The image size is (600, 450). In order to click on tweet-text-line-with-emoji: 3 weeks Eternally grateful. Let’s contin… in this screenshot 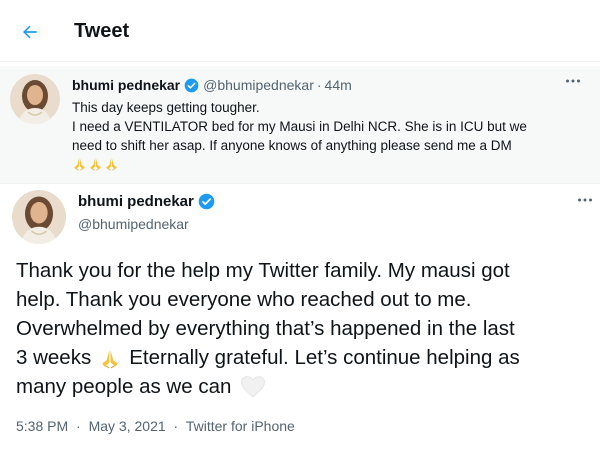, I will do `click(306, 357)`.